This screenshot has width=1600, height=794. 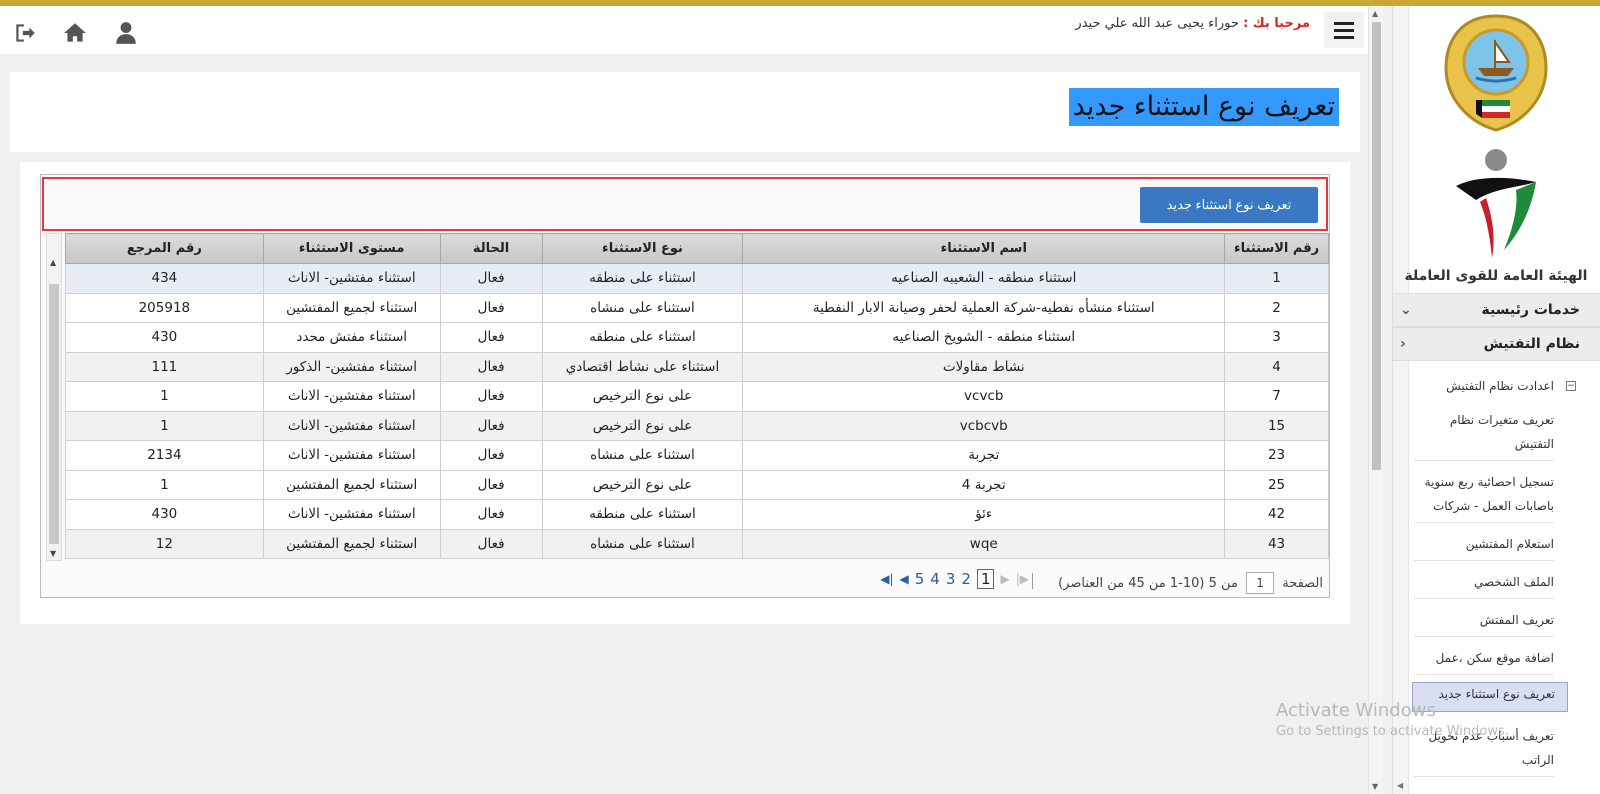 I want to click on column-header: نوع الاستثناء, so click(x=642, y=248).